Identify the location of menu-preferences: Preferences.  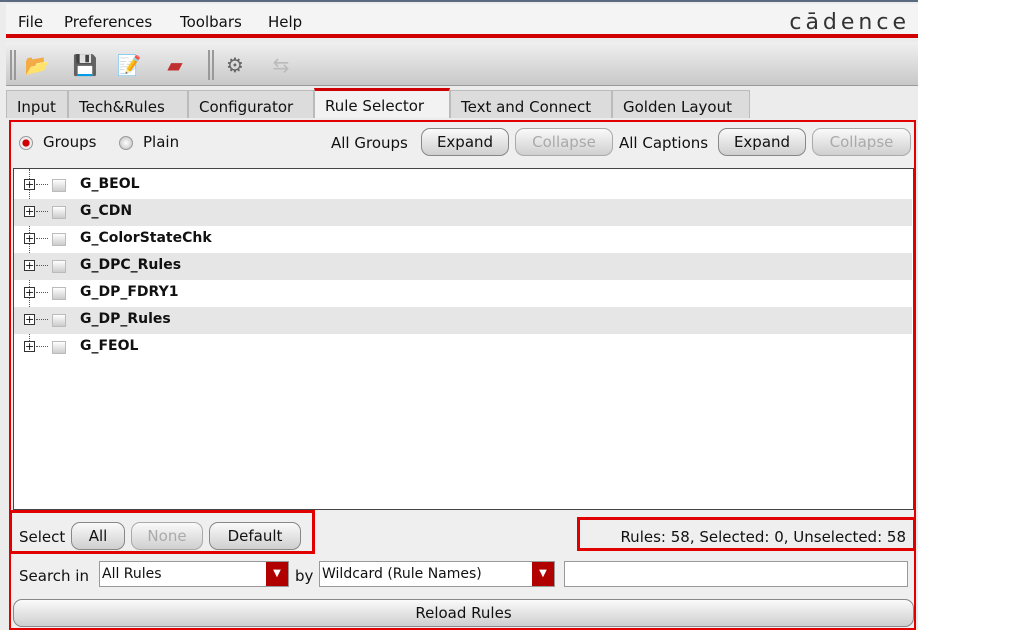
(108, 22).